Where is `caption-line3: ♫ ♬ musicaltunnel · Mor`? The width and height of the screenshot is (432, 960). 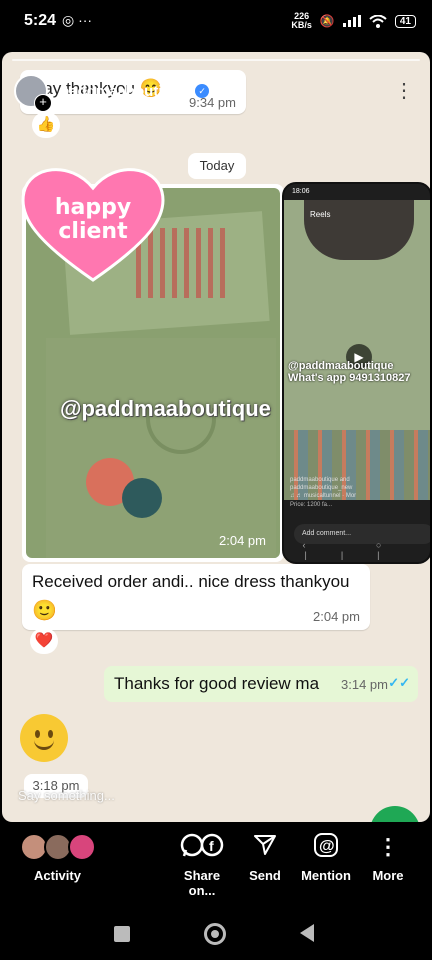 caption-line3: ♫ ♬ musicaltunnel · Mor is located at coordinates (323, 496).